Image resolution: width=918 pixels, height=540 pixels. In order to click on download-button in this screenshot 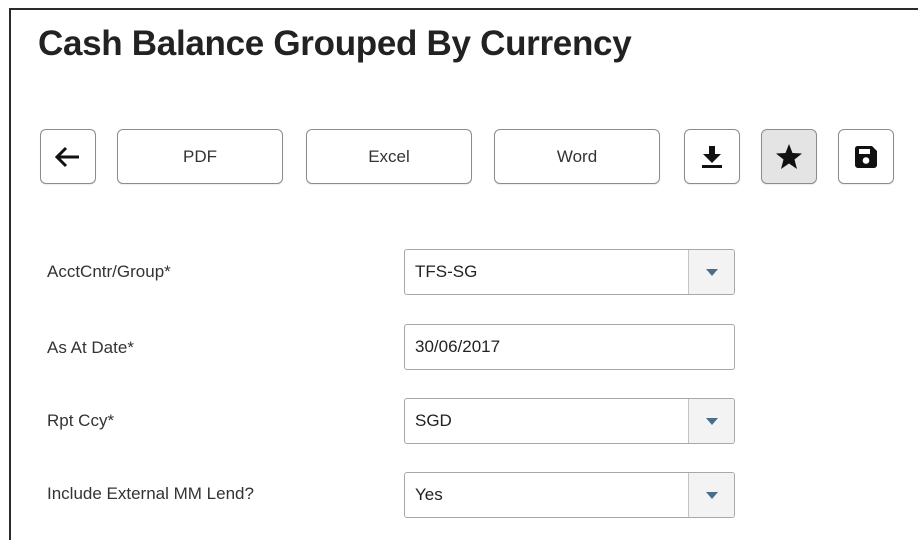, I will do `click(712, 156)`.